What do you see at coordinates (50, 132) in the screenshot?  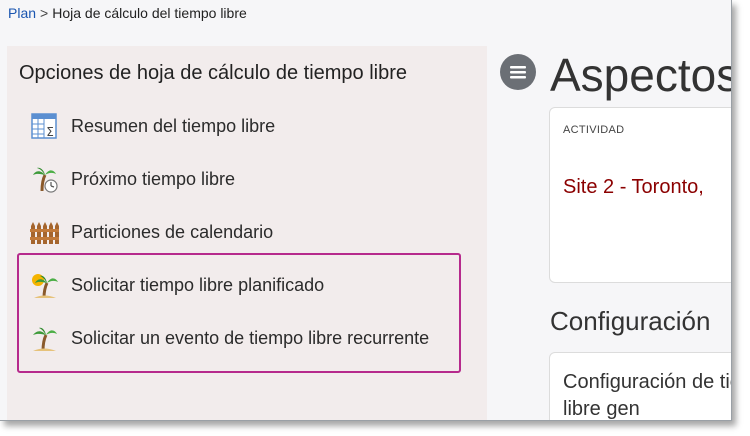 I see `svg-text: Σ` at bounding box center [50, 132].